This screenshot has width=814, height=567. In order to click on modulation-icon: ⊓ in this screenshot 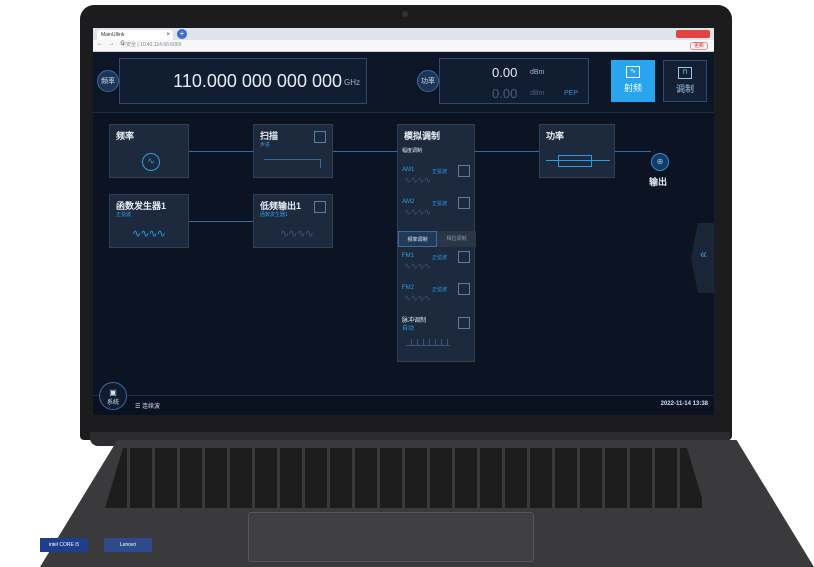, I will do `click(685, 73)`.